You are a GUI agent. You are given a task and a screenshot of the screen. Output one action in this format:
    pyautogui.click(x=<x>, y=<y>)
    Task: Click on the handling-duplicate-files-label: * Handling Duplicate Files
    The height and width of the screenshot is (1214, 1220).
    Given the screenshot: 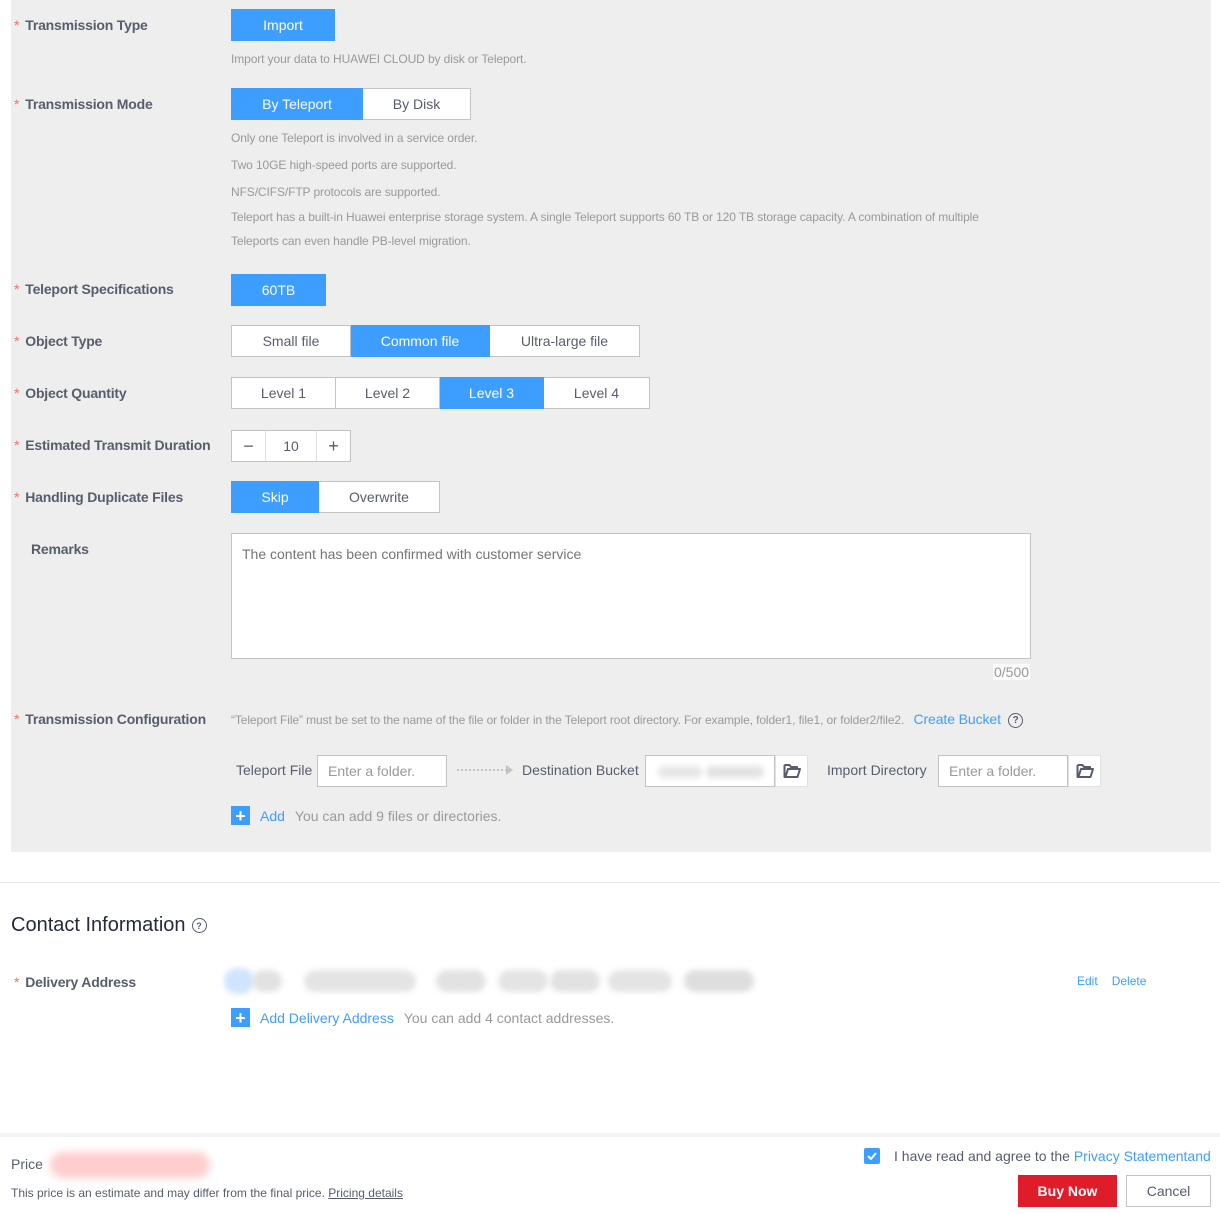 What is the action you would take?
    pyautogui.click(x=99, y=497)
    